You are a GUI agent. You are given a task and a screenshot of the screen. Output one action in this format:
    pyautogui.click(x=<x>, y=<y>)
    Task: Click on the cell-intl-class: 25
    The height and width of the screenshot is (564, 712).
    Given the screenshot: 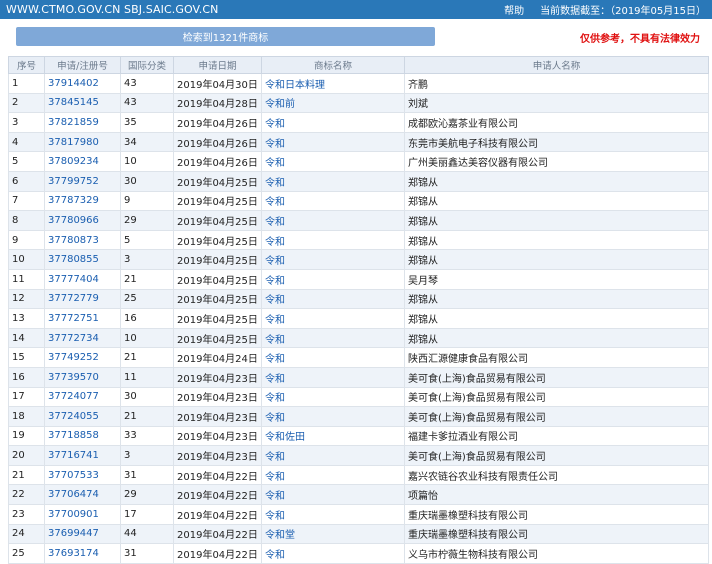 What is the action you would take?
    pyautogui.click(x=147, y=299)
    